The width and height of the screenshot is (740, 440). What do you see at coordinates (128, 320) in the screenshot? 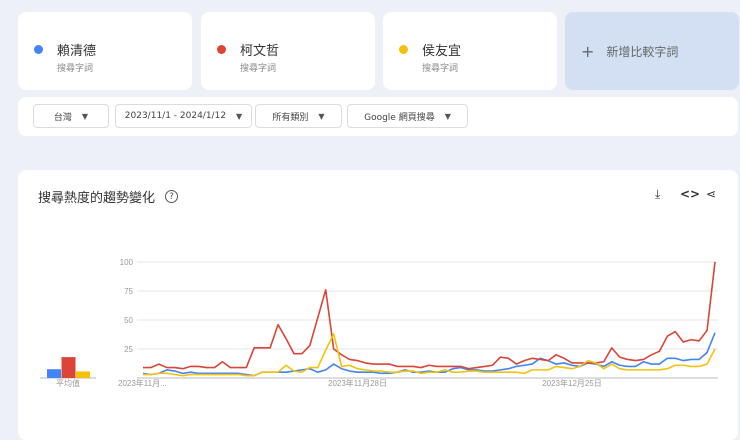
I see `y-tick-label: 50` at bounding box center [128, 320].